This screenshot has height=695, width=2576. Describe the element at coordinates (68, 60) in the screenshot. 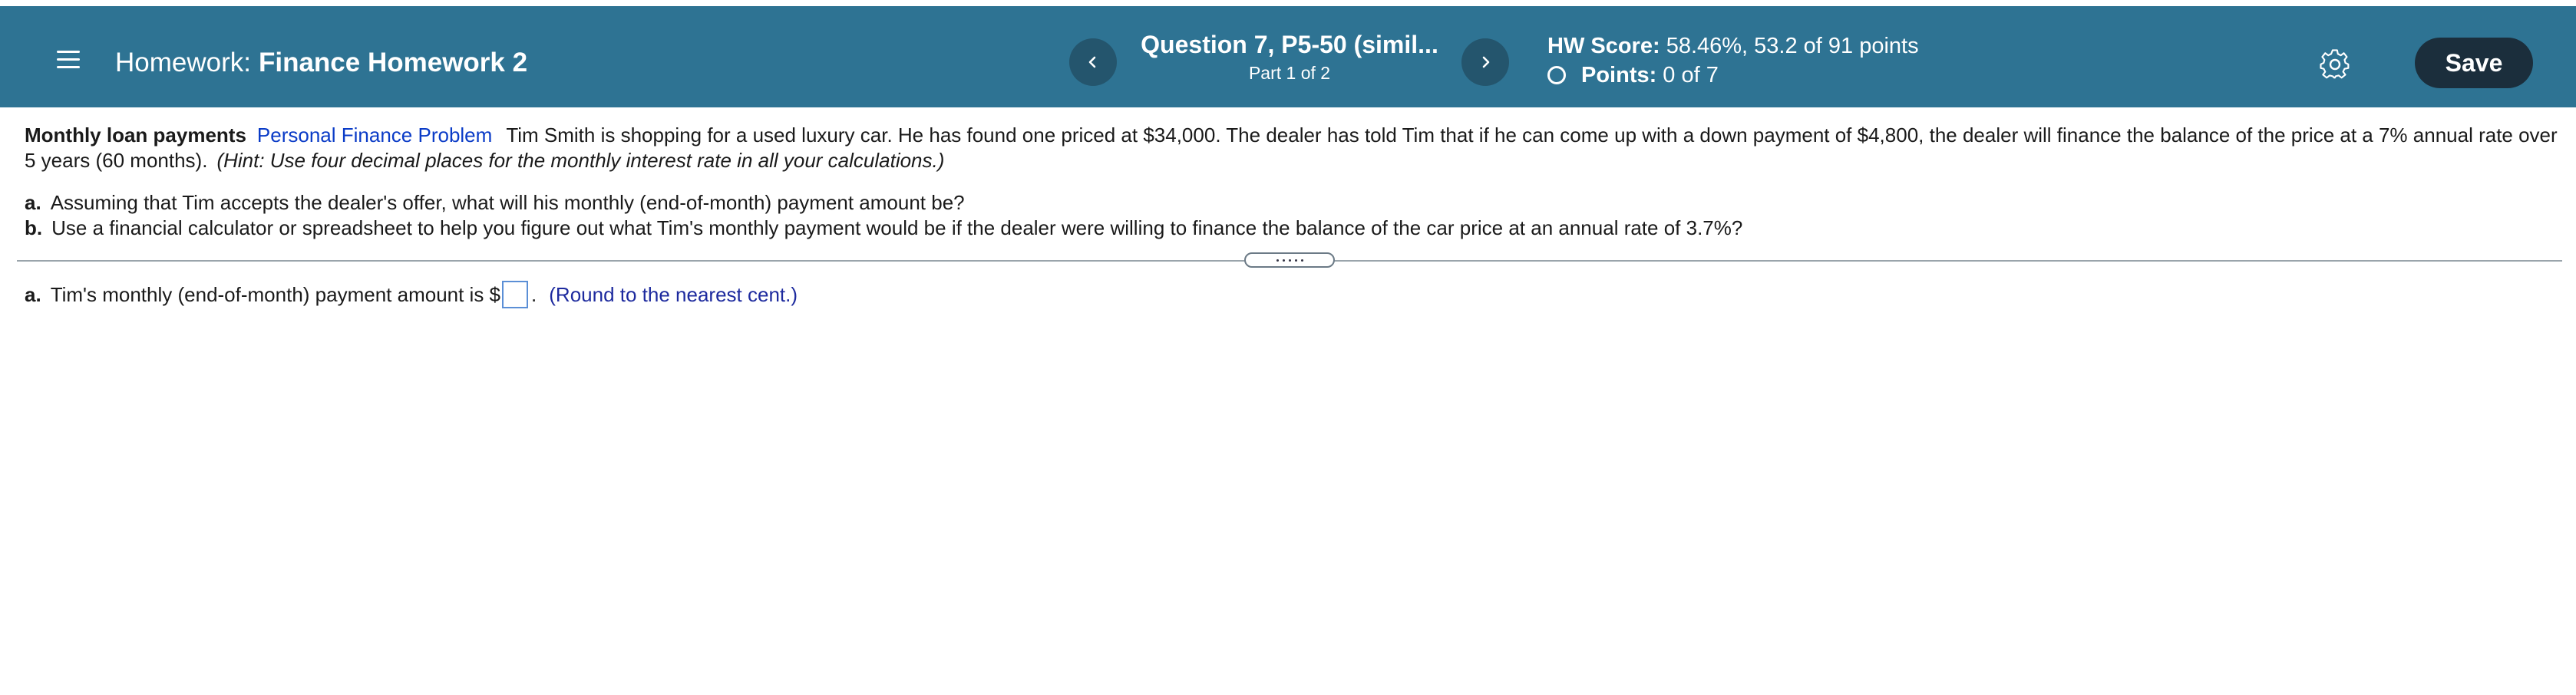

I see `hamburger-menu-icon` at that location.